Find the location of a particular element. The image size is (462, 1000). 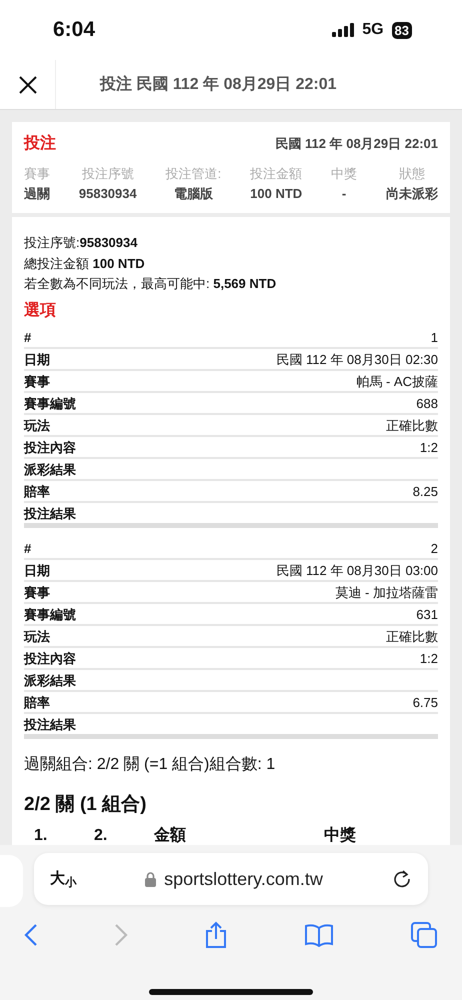

text-size-button: 大$_{小}$ is located at coordinates (63, 879).